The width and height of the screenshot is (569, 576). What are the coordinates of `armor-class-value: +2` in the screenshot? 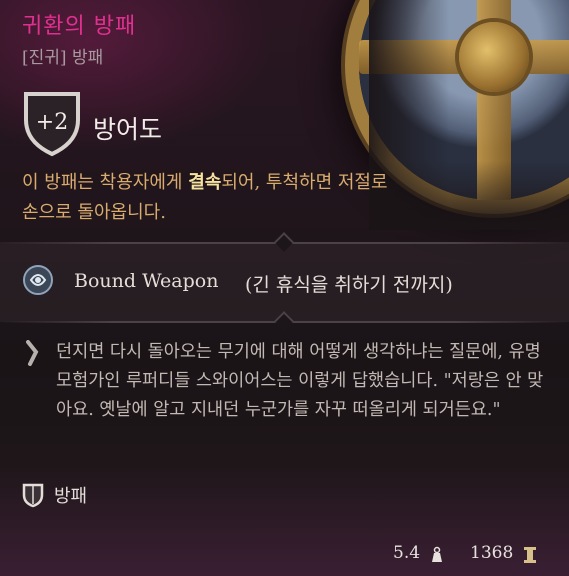 It's located at (52, 122).